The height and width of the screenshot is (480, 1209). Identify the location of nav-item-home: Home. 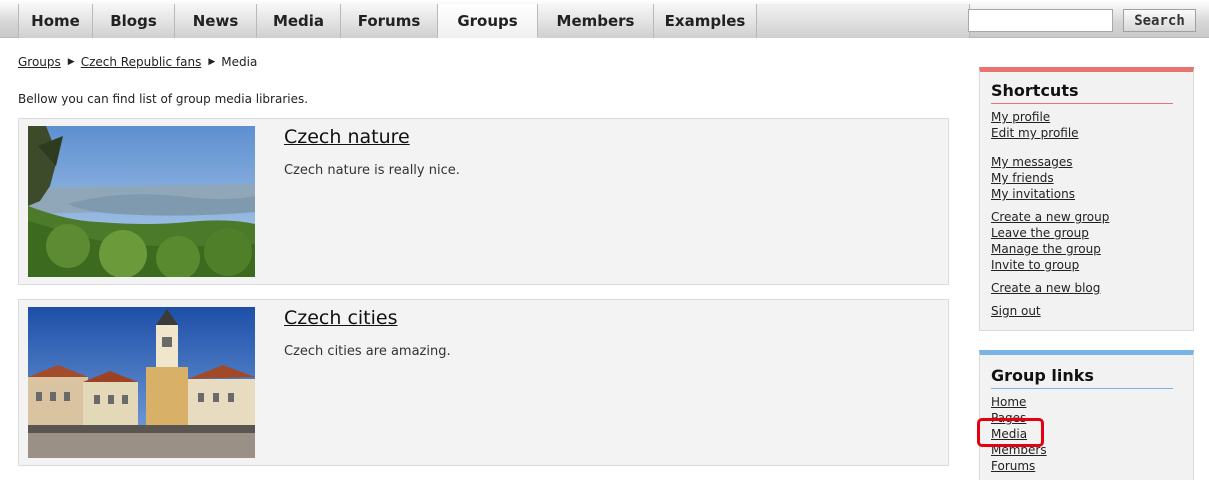
(56, 21).